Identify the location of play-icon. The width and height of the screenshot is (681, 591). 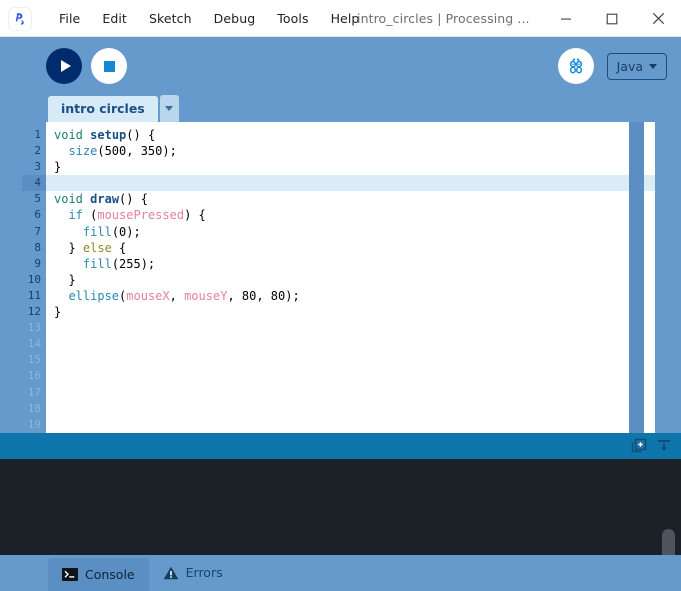
(65, 66).